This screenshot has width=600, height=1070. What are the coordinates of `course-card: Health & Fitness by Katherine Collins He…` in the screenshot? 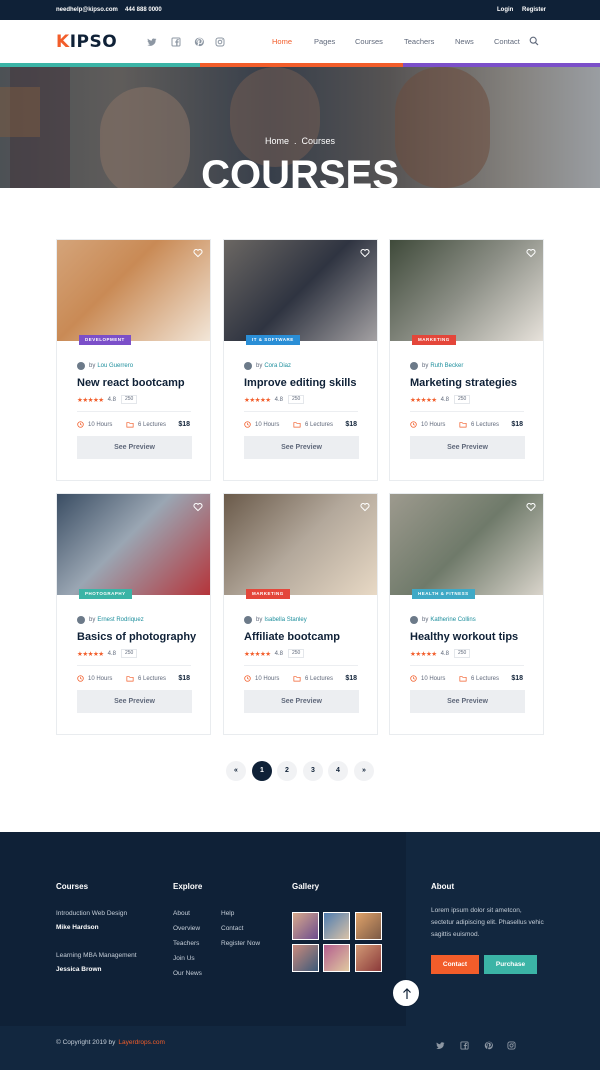 It's located at (466, 614).